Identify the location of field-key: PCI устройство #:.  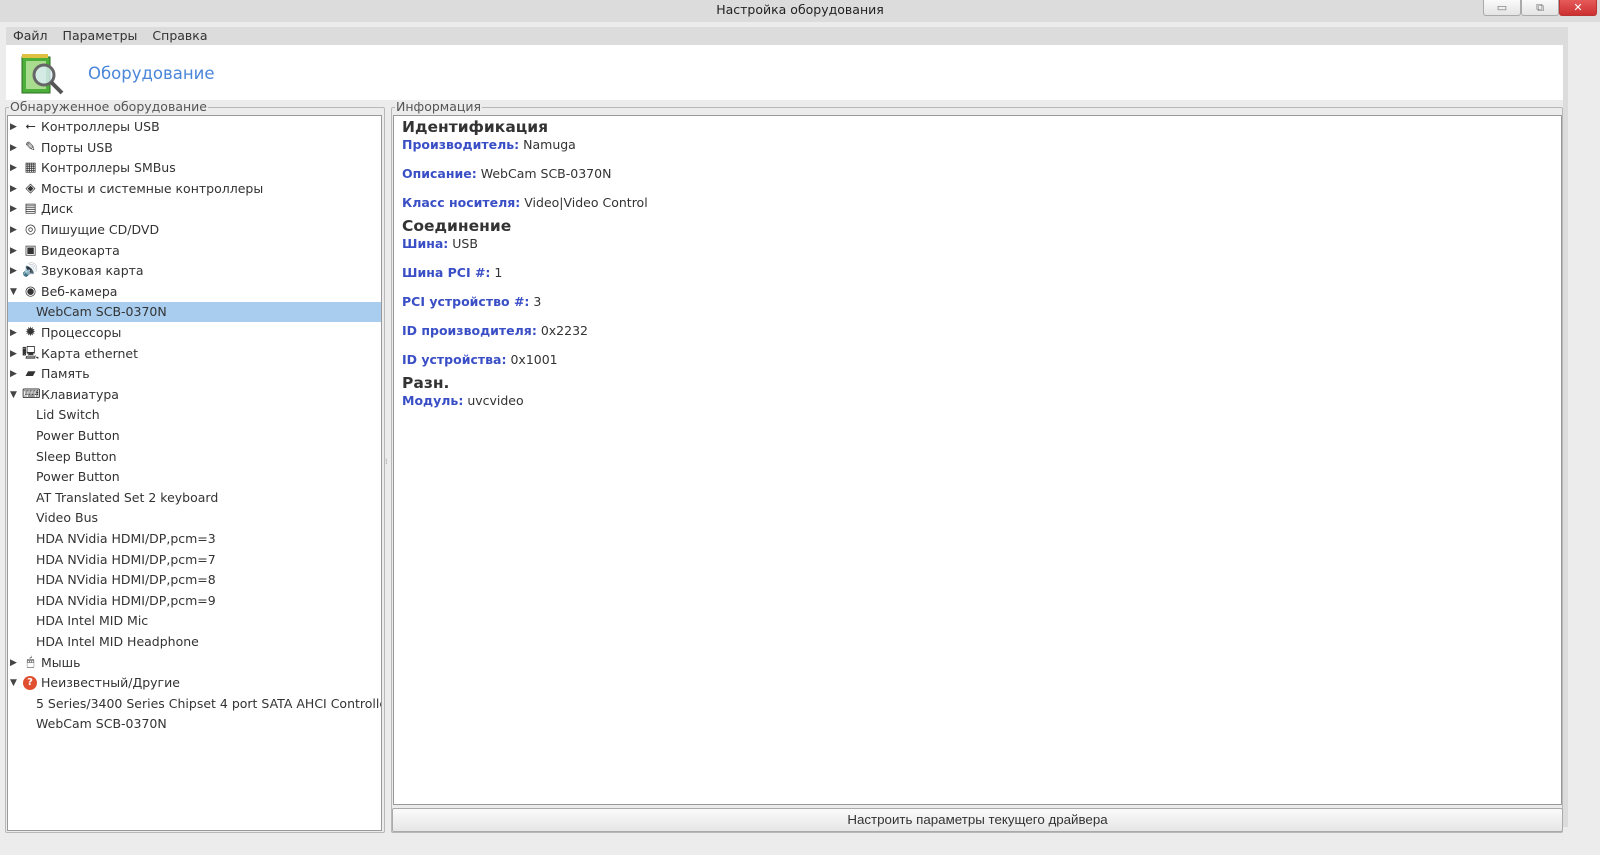
(466, 301).